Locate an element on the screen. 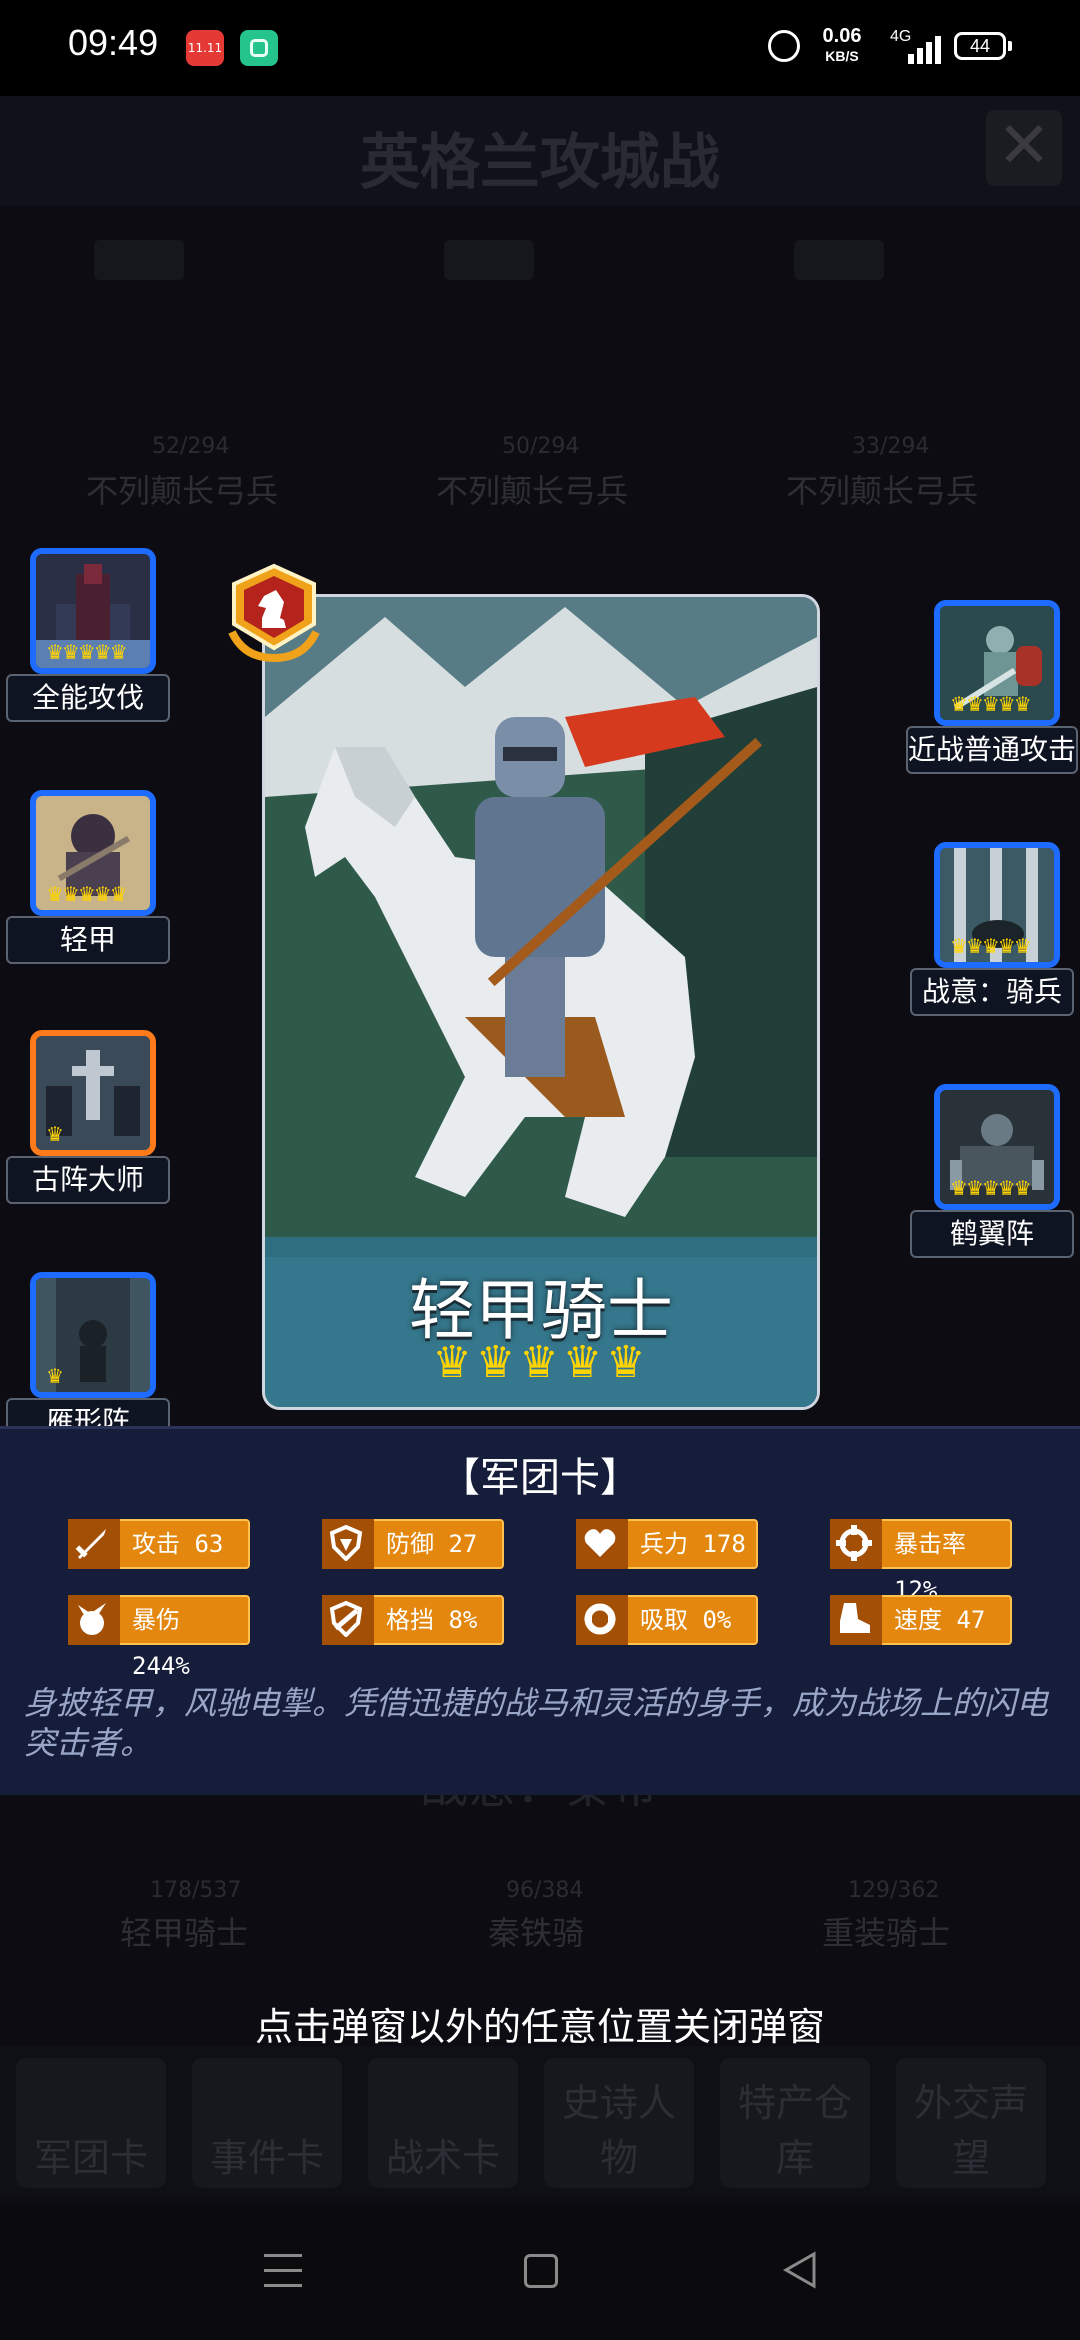  stat-block: 格挡 8% is located at coordinates (413, 1620).